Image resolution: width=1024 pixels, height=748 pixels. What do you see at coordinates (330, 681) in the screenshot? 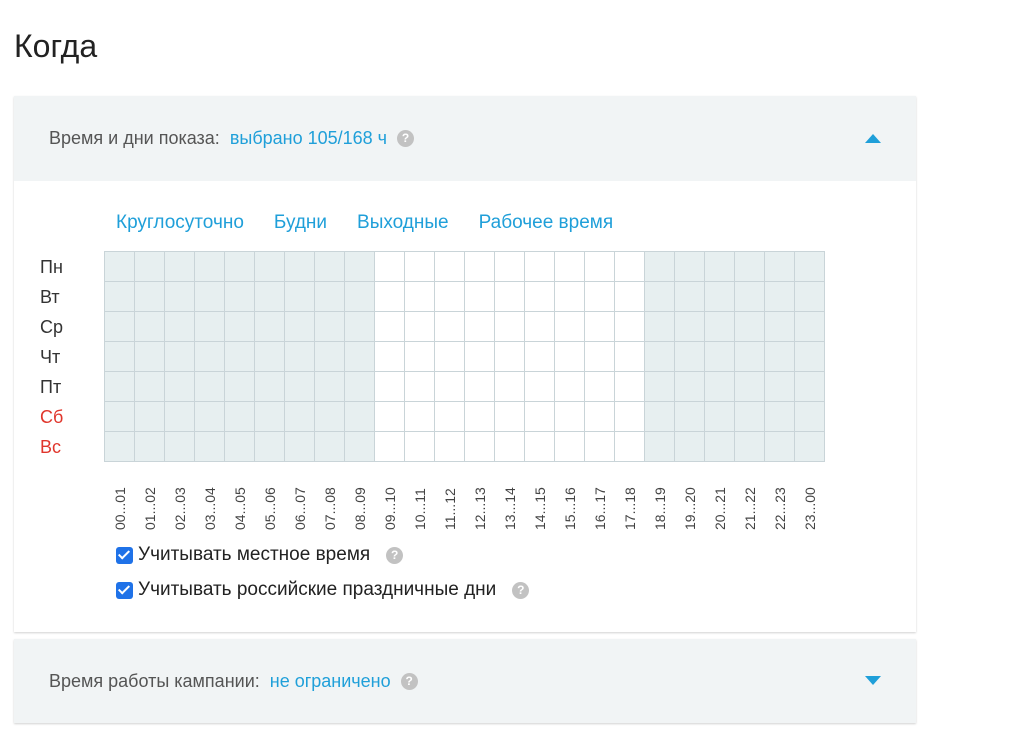
I see `period-value: не ограничено` at bounding box center [330, 681].